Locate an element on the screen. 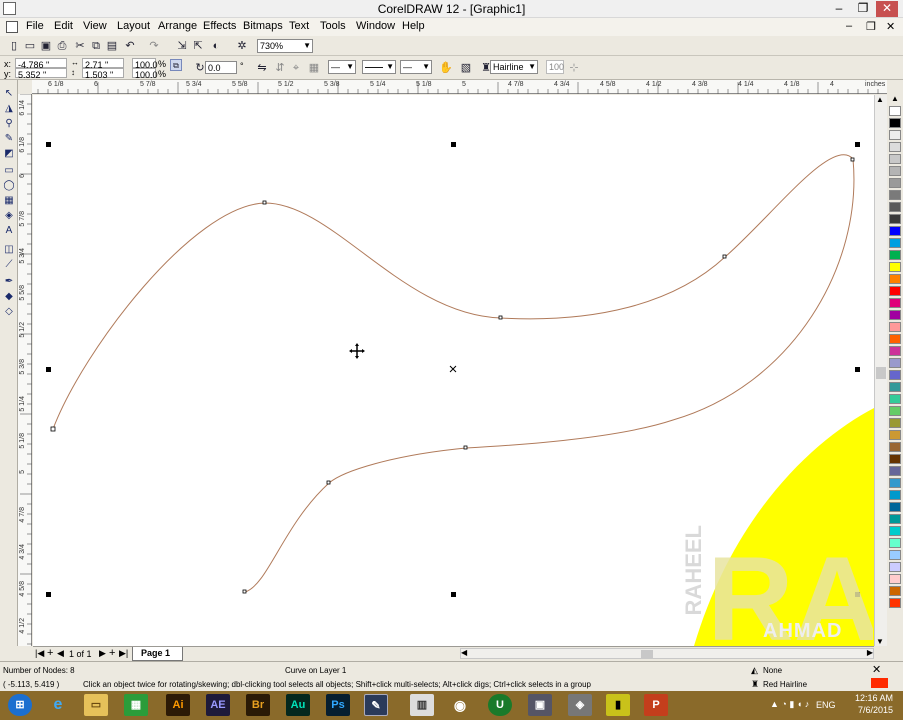 This screenshot has width=903, height=720. fill-tool-icon: ◆ is located at coordinates (9, 297).